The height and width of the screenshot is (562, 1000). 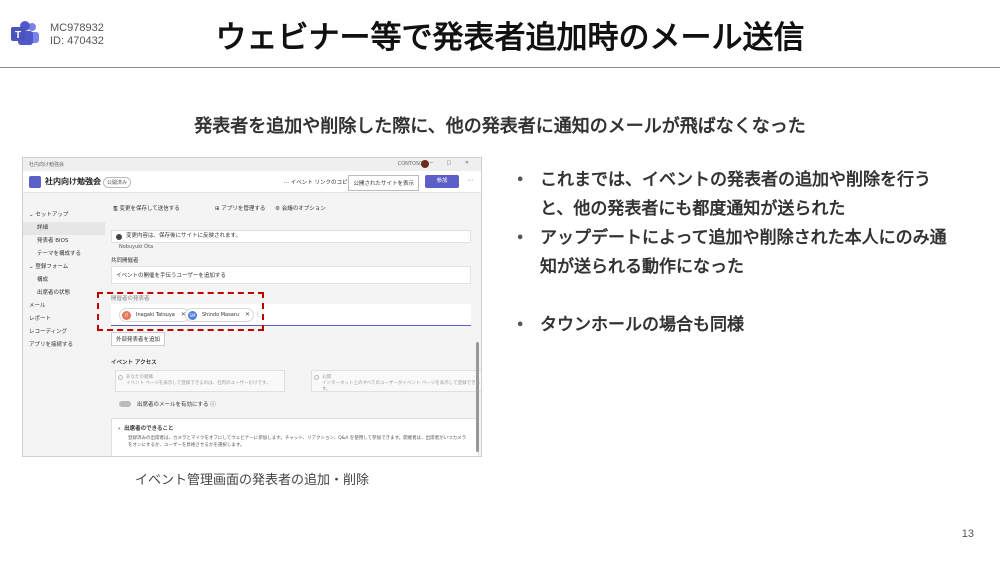 I want to click on event-toolbar: 🖫 変更を保存して送信する ⊞ アプリを管理する ⚙ 会議のオプション, so click(x=293, y=208).